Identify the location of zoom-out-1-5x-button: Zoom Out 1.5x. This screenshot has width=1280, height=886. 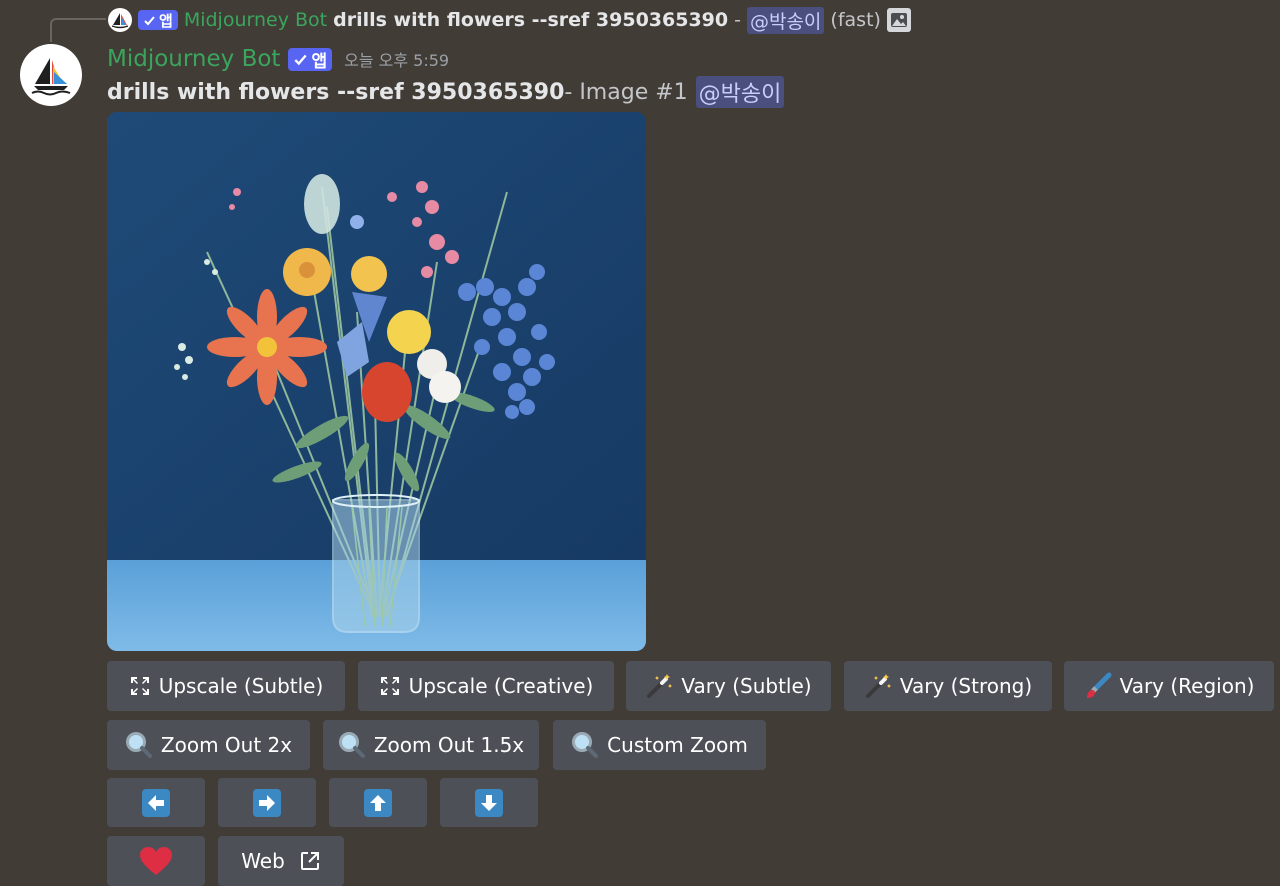
(431, 745).